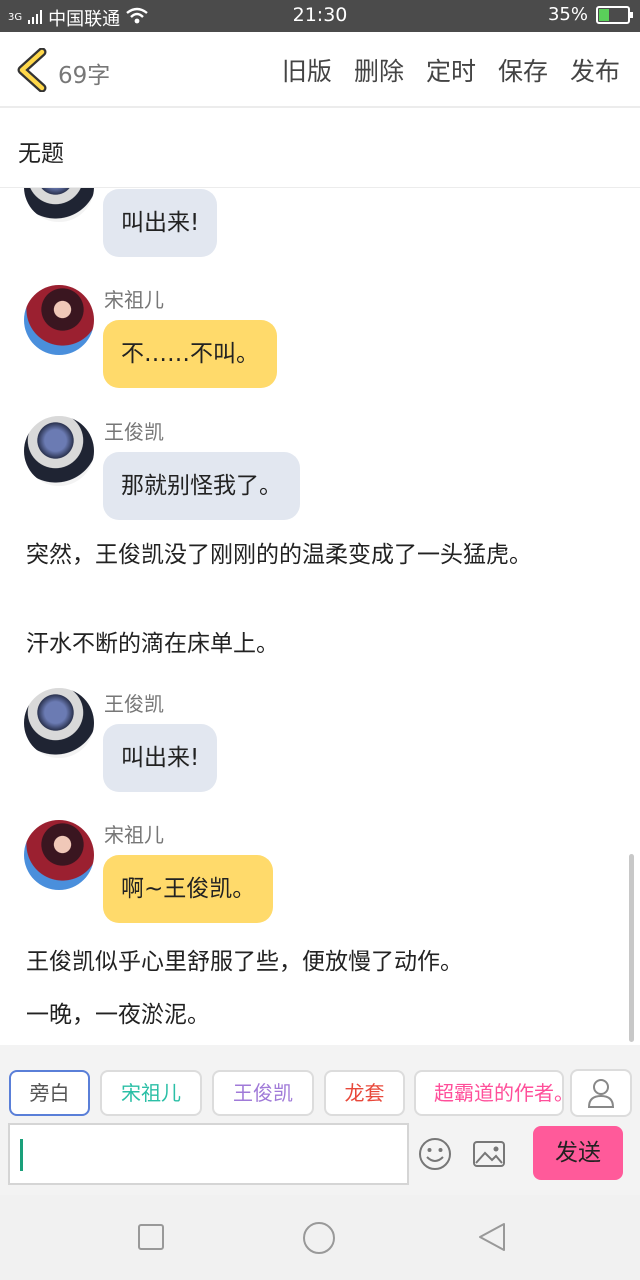  I want to click on role-manager-button, so click(601, 1093).